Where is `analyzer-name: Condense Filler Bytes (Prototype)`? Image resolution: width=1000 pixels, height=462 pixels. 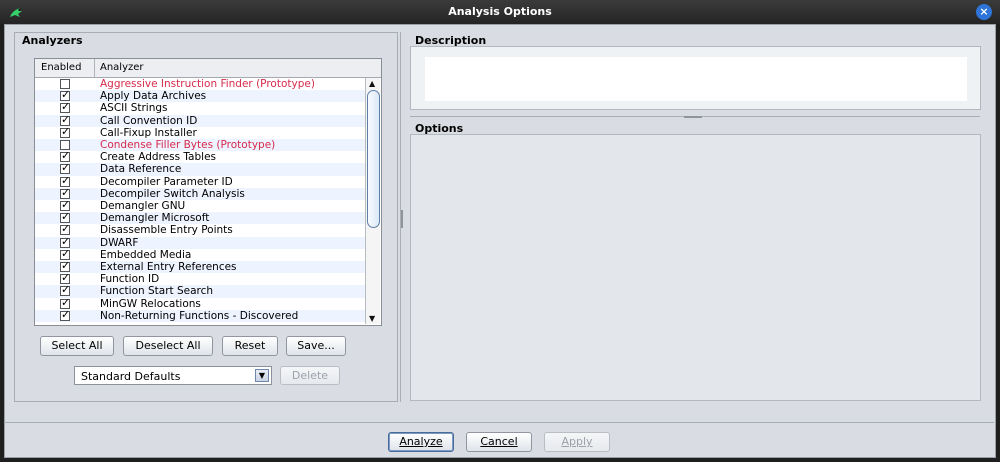 analyzer-name: Condense Filler Bytes (Prototype) is located at coordinates (188, 145).